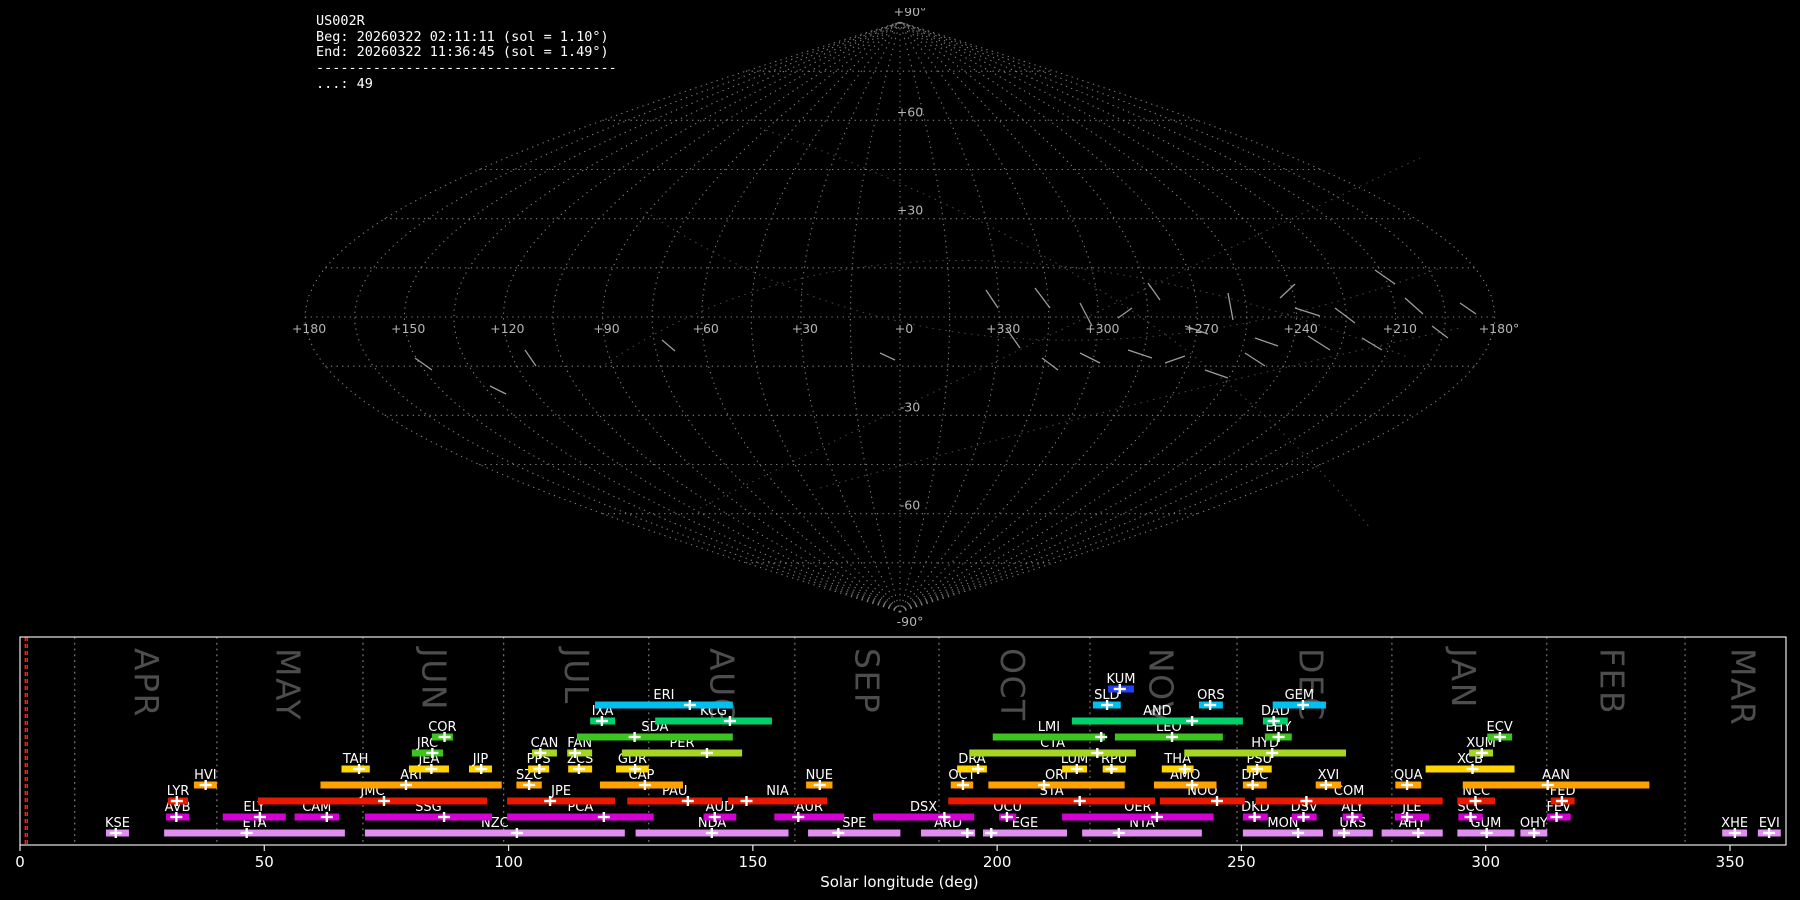 The height and width of the screenshot is (900, 1800). I want to click on month-label: OCT, so click(1012, 685).